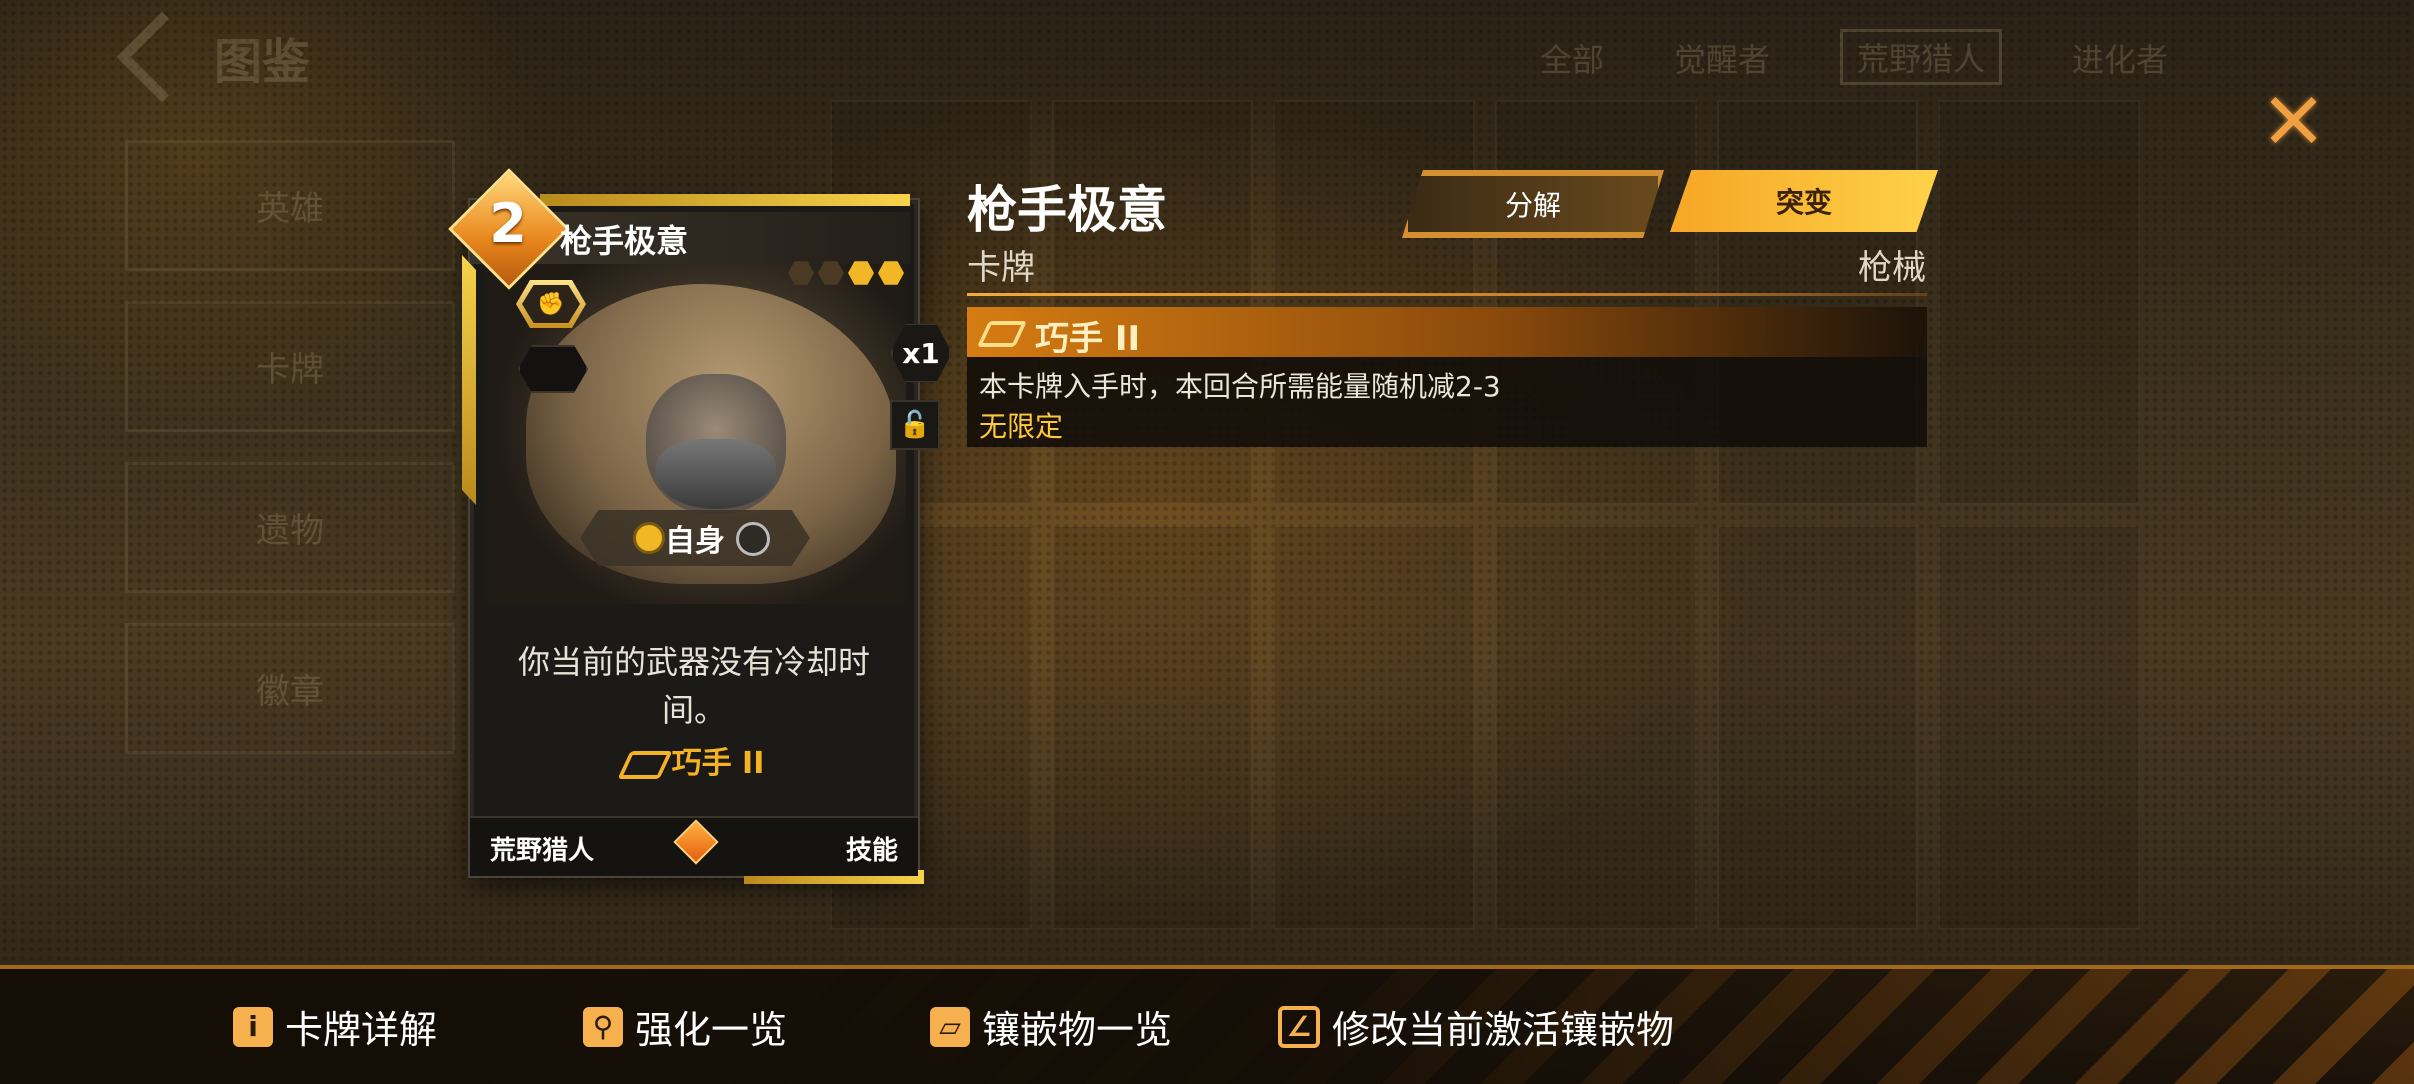 The height and width of the screenshot is (1084, 2414). I want to click on rarity-gem-icon, so click(696, 842).